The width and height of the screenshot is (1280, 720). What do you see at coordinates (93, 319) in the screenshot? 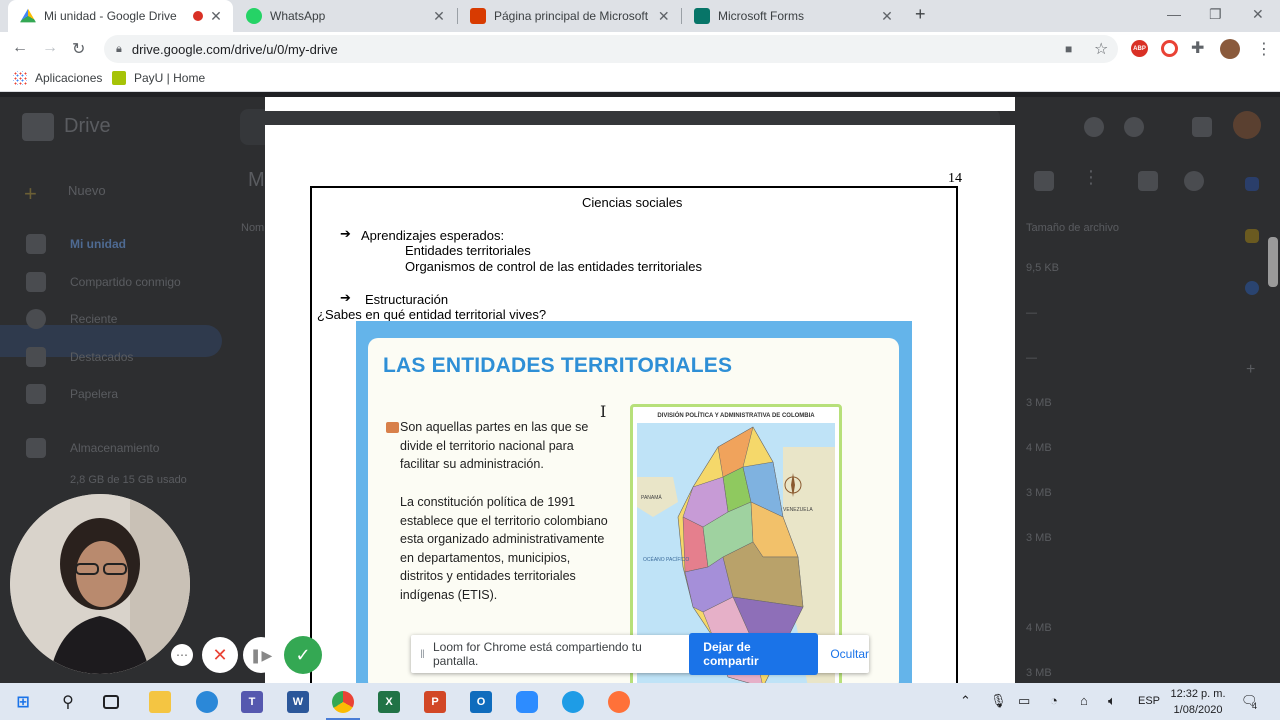
I see `nav-recent: Reciente` at bounding box center [93, 319].